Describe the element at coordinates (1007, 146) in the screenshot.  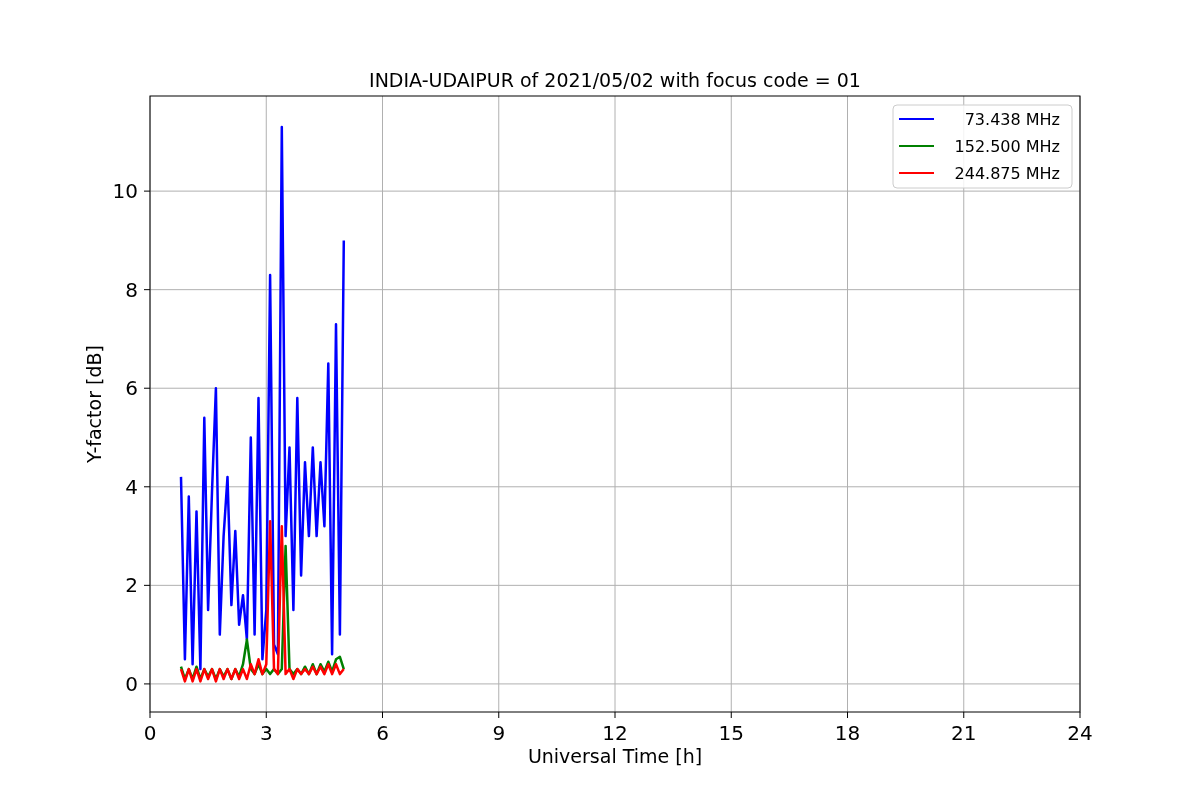
I see `legend-label: 152.500 MHz` at that location.